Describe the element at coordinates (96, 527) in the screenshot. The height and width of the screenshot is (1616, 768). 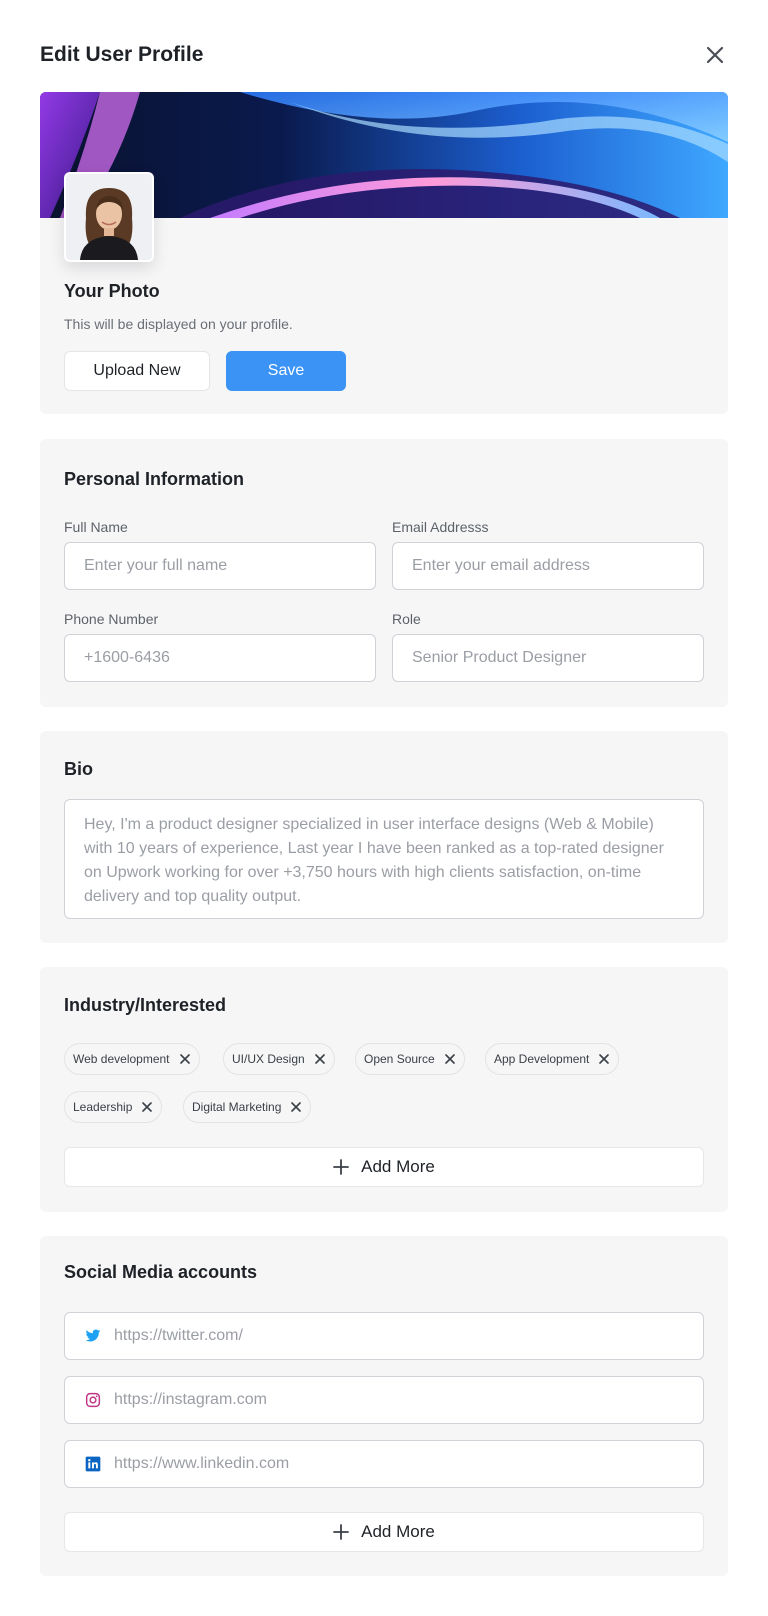
I see `full-name-label: Full Name` at that location.